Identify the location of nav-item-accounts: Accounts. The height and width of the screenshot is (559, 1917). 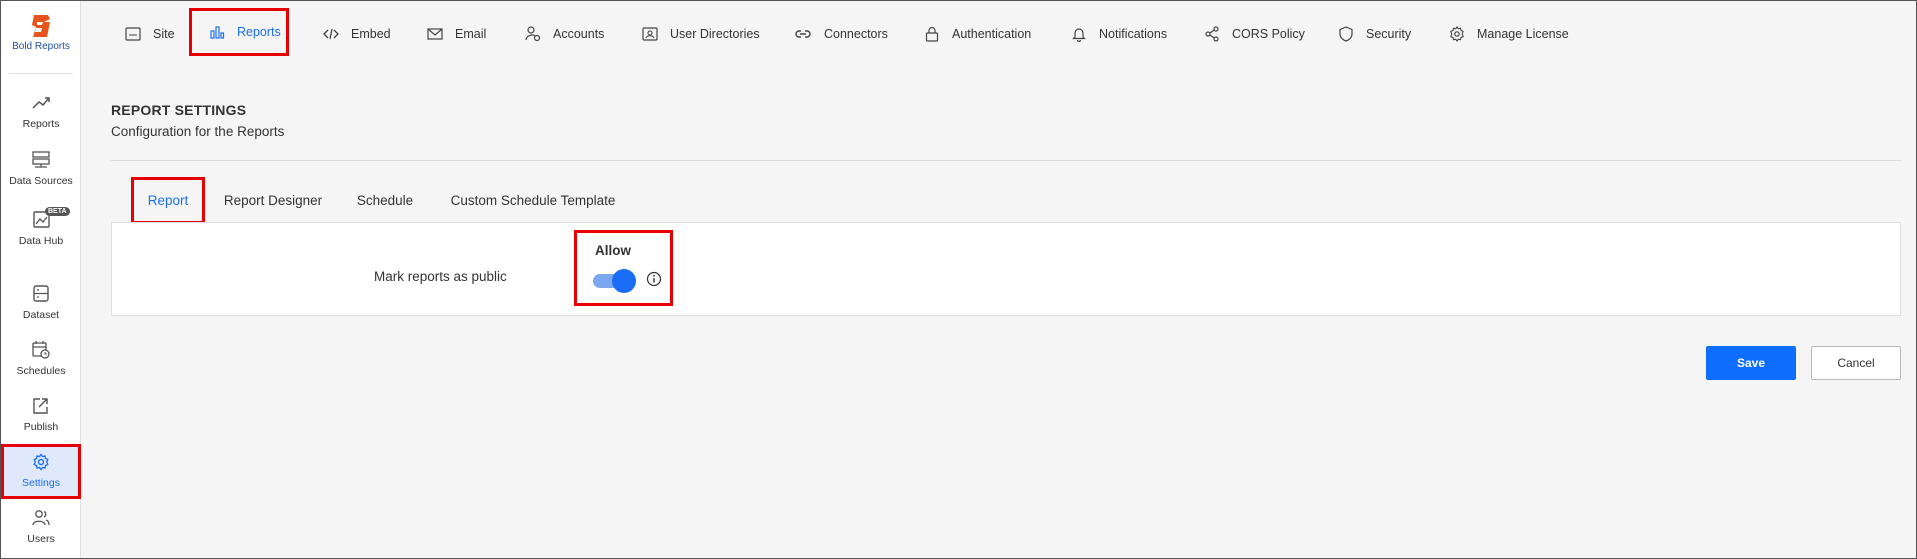
(564, 34).